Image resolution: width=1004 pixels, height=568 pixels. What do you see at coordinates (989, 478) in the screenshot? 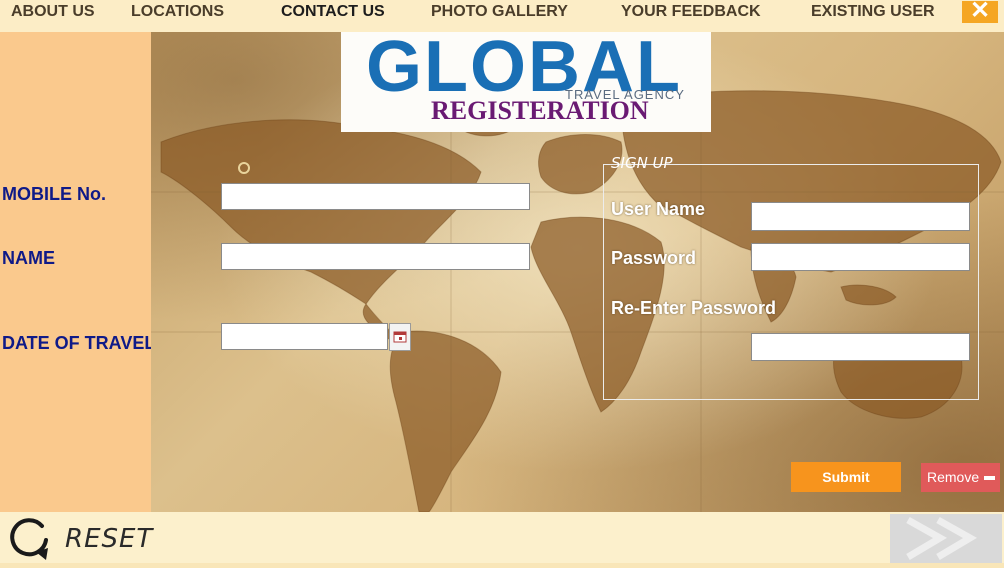
I see `minus-icon` at bounding box center [989, 478].